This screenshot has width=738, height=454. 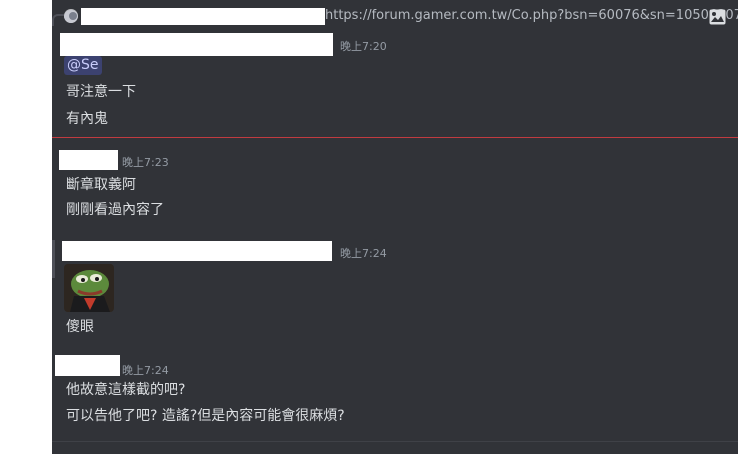 What do you see at coordinates (101, 185) in the screenshot?
I see `message-text: 斷章取義阿` at bounding box center [101, 185].